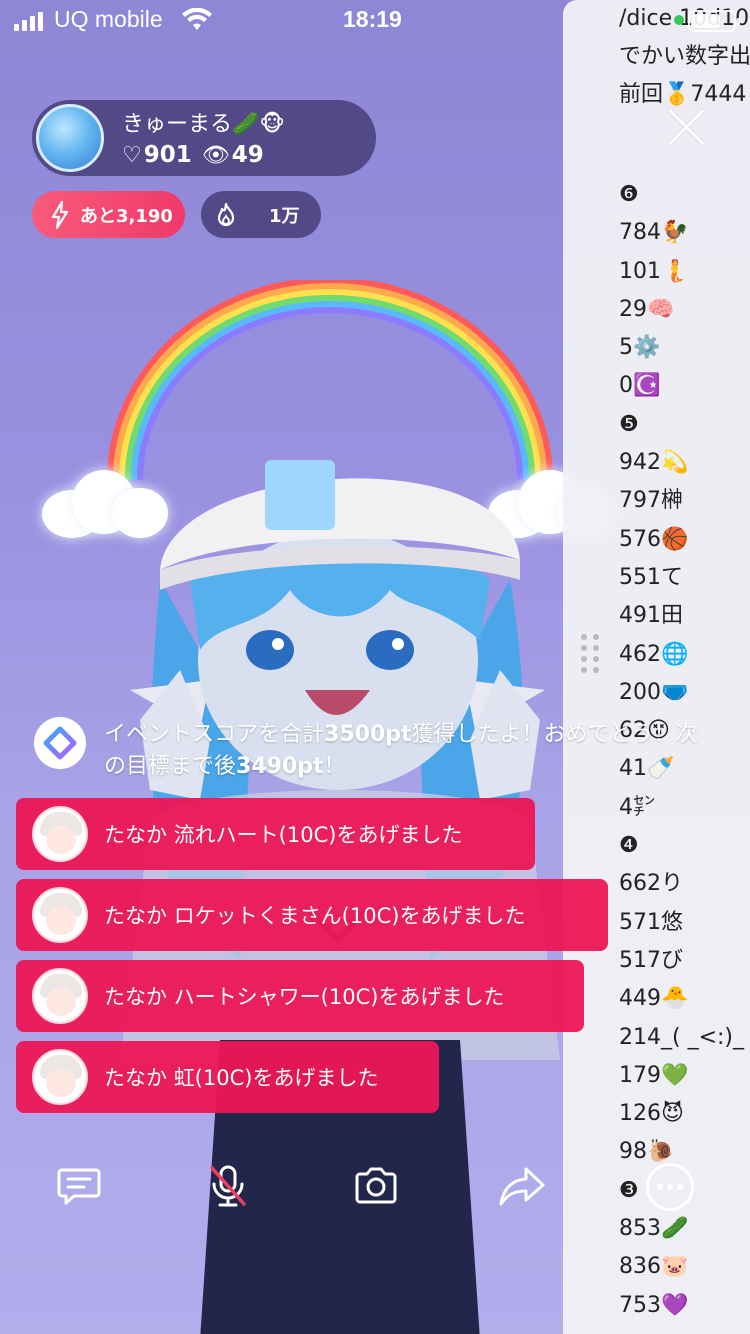 The width and height of the screenshot is (750, 1334). What do you see at coordinates (334, 766) in the screenshot?
I see `event-text-c: ！` at bounding box center [334, 766].